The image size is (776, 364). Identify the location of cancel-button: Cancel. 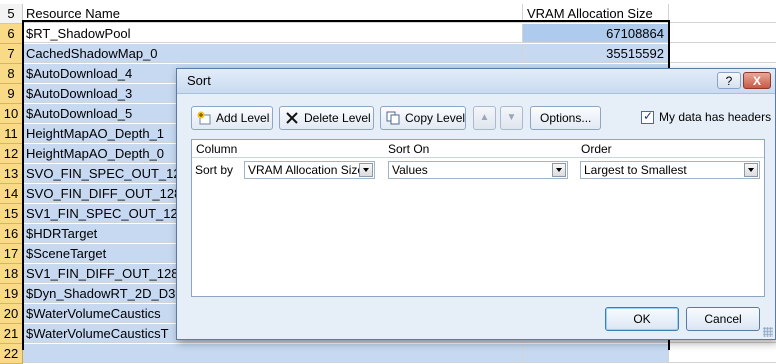
(723, 319).